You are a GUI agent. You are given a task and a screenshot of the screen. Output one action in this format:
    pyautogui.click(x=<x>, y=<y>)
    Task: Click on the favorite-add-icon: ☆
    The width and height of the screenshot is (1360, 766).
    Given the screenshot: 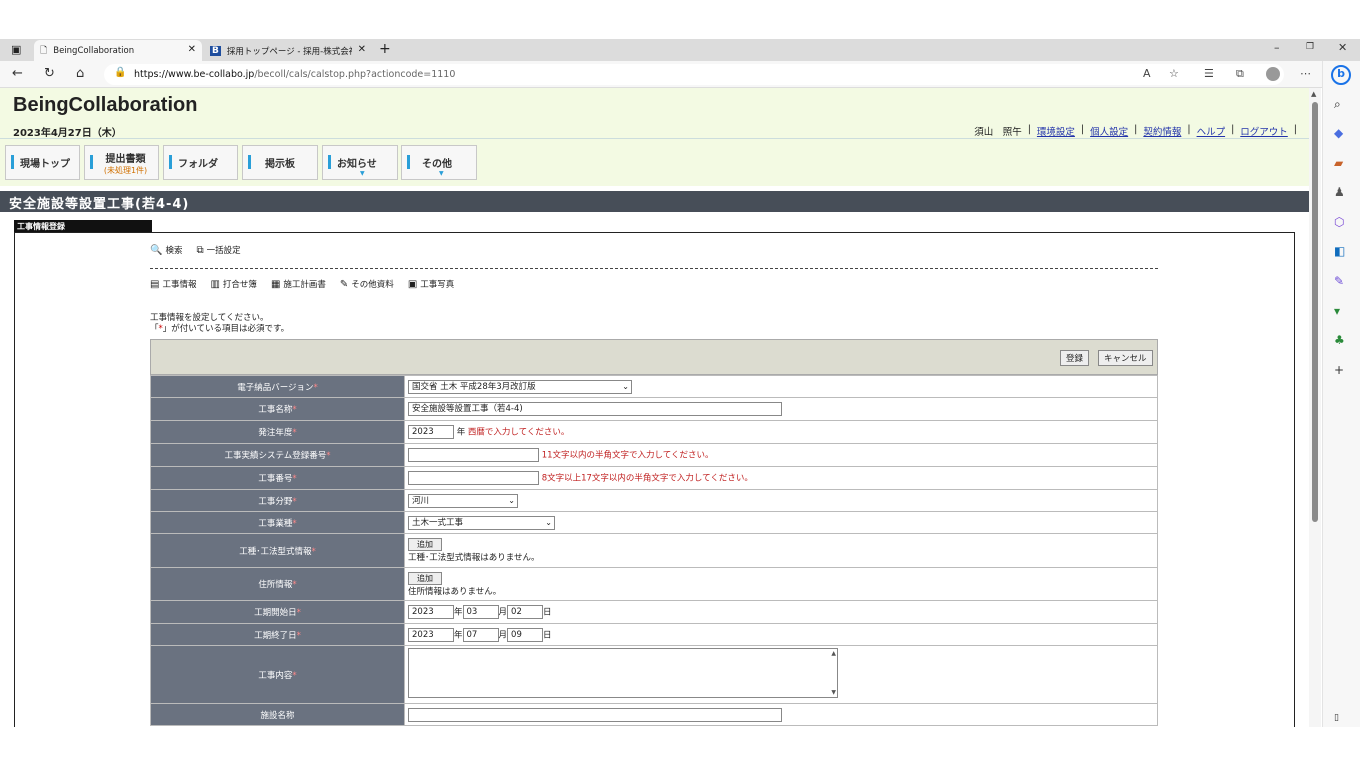 What is the action you would take?
    pyautogui.click(x=1174, y=73)
    